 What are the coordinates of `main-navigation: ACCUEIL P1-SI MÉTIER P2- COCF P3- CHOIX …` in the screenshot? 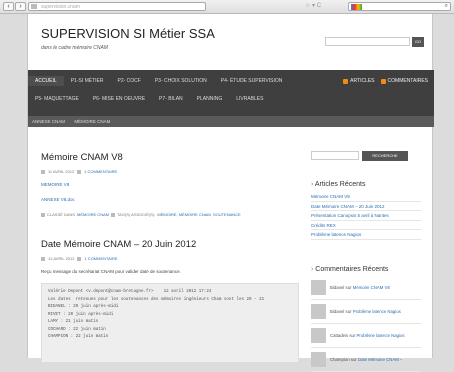 It's located at (231, 93).